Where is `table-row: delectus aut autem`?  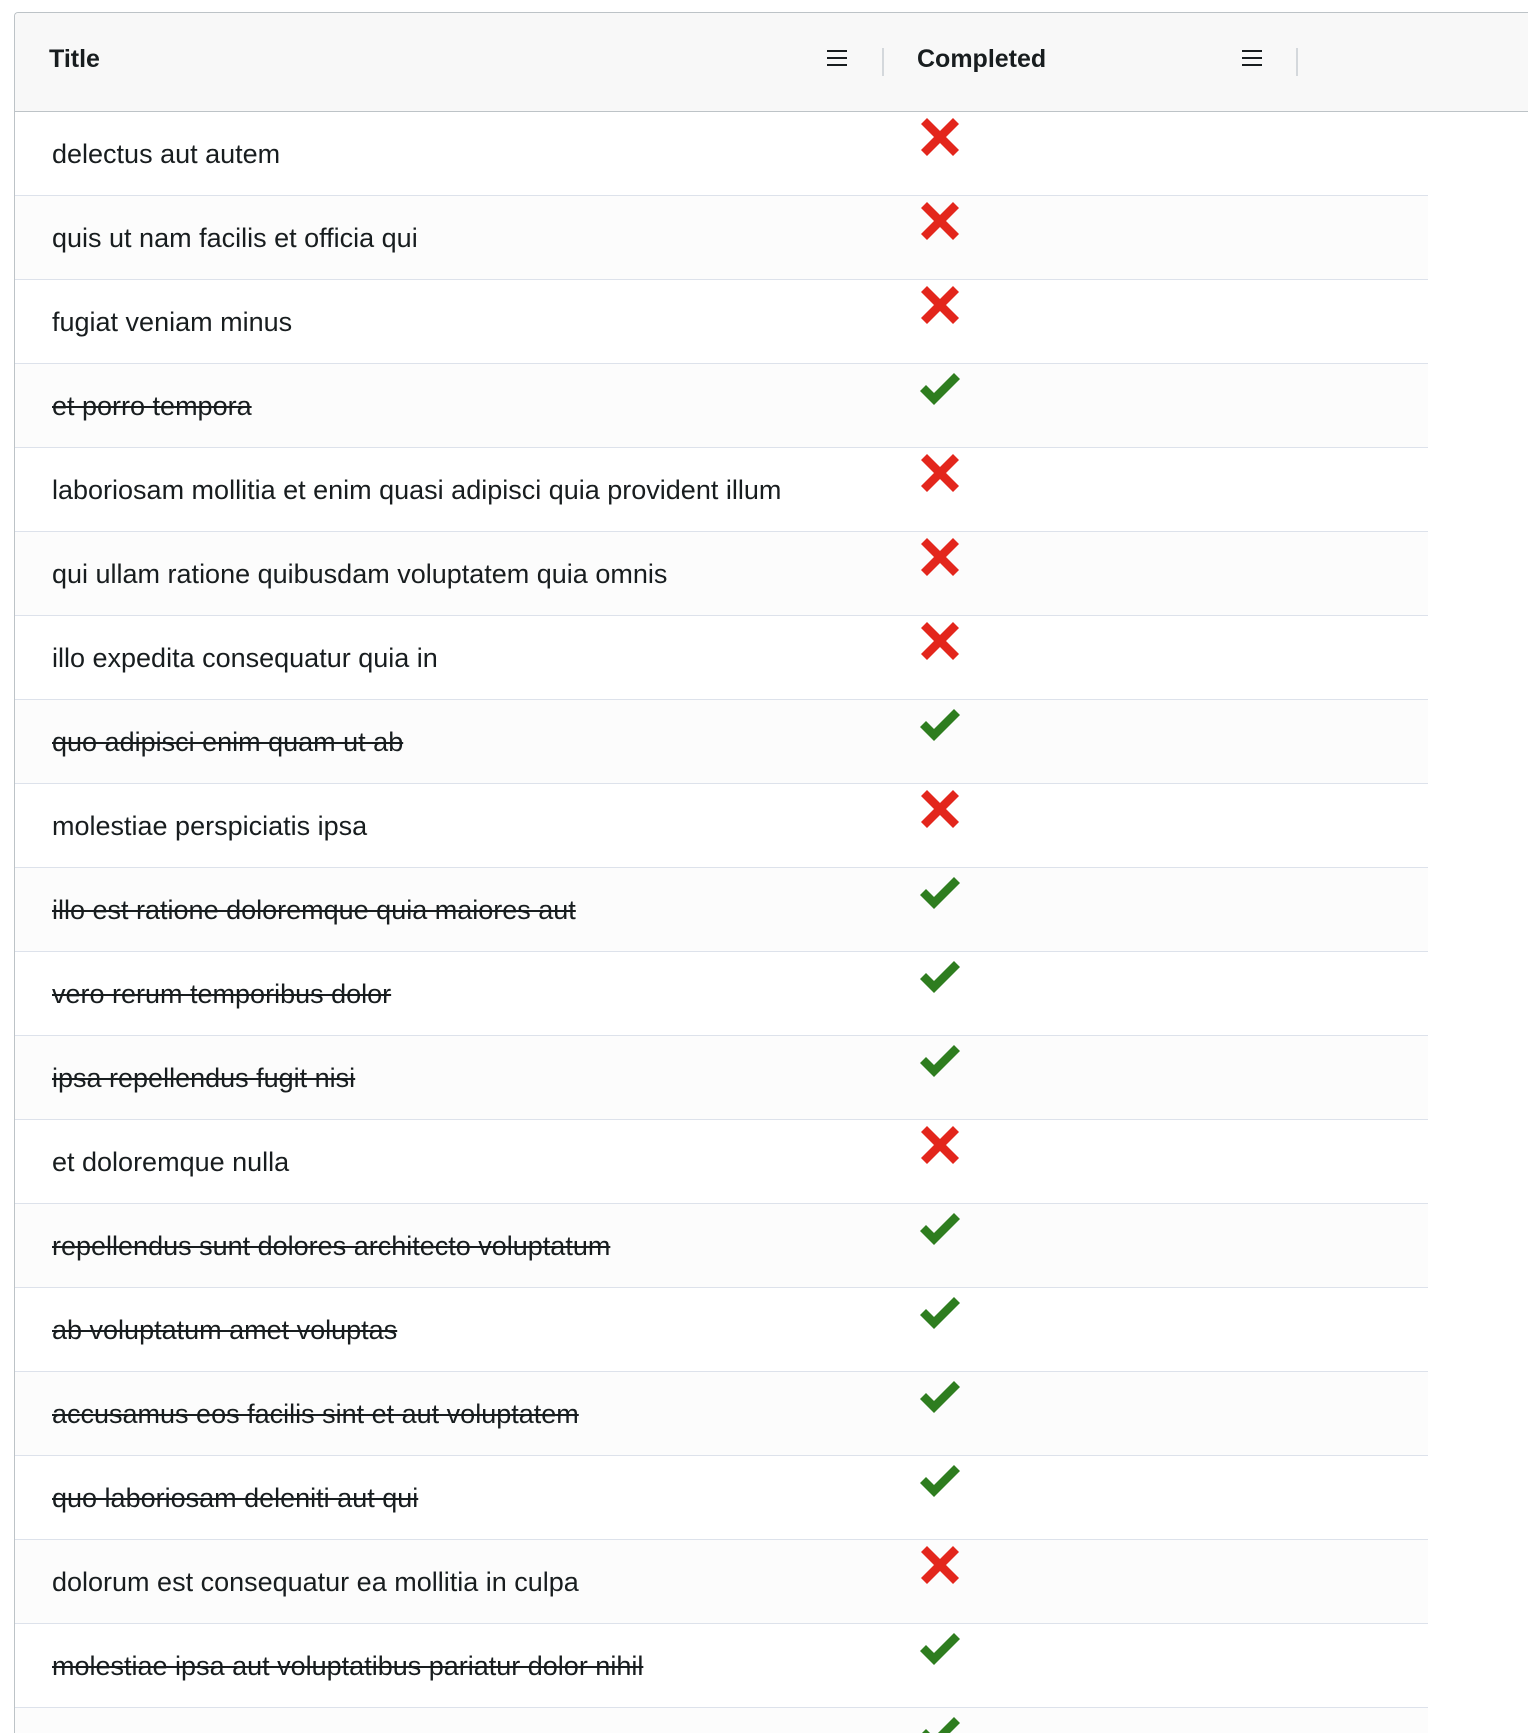
table-row: delectus aut autem is located at coordinates (721, 154).